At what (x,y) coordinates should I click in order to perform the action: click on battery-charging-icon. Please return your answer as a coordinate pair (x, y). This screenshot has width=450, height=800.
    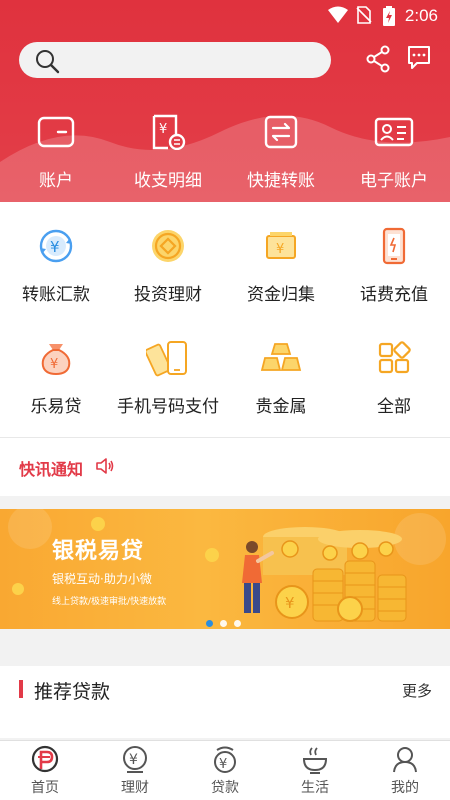
    Looking at the image, I should click on (389, 18).